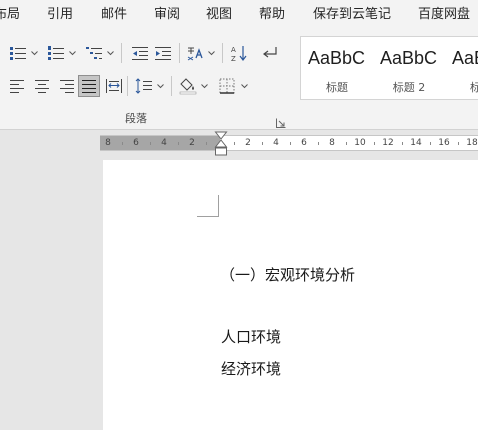 The width and height of the screenshot is (478, 430). Describe the element at coordinates (227, 86) in the screenshot. I see `borders-button` at that location.